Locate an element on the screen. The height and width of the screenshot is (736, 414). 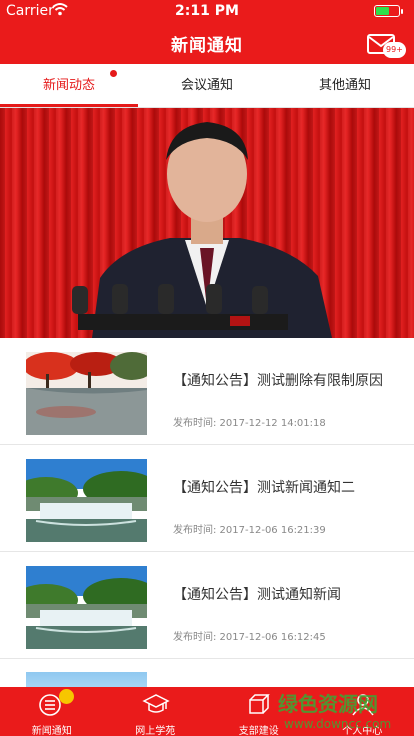
news-title: 【通知公告】测试通知新闻 is located at coordinates (257, 595).